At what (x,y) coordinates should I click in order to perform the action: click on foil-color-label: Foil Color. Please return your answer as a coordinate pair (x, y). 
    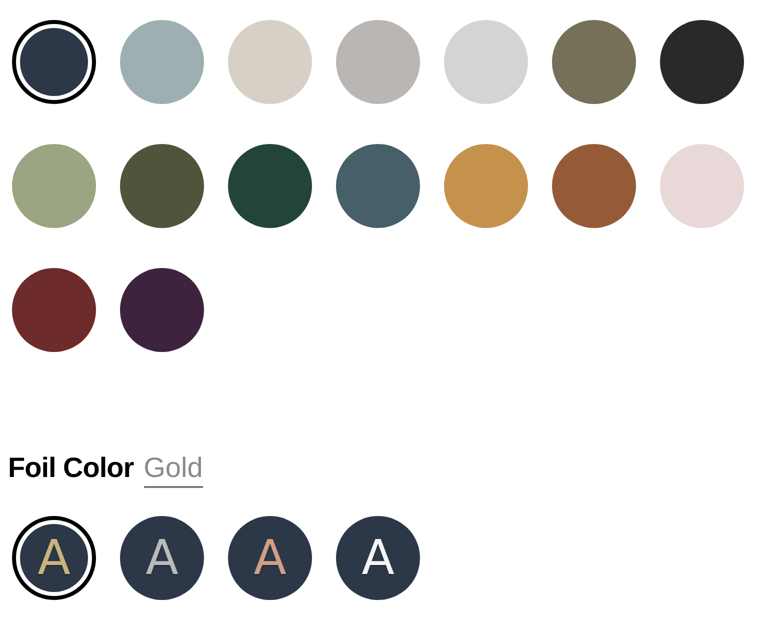
    Looking at the image, I should click on (71, 468).